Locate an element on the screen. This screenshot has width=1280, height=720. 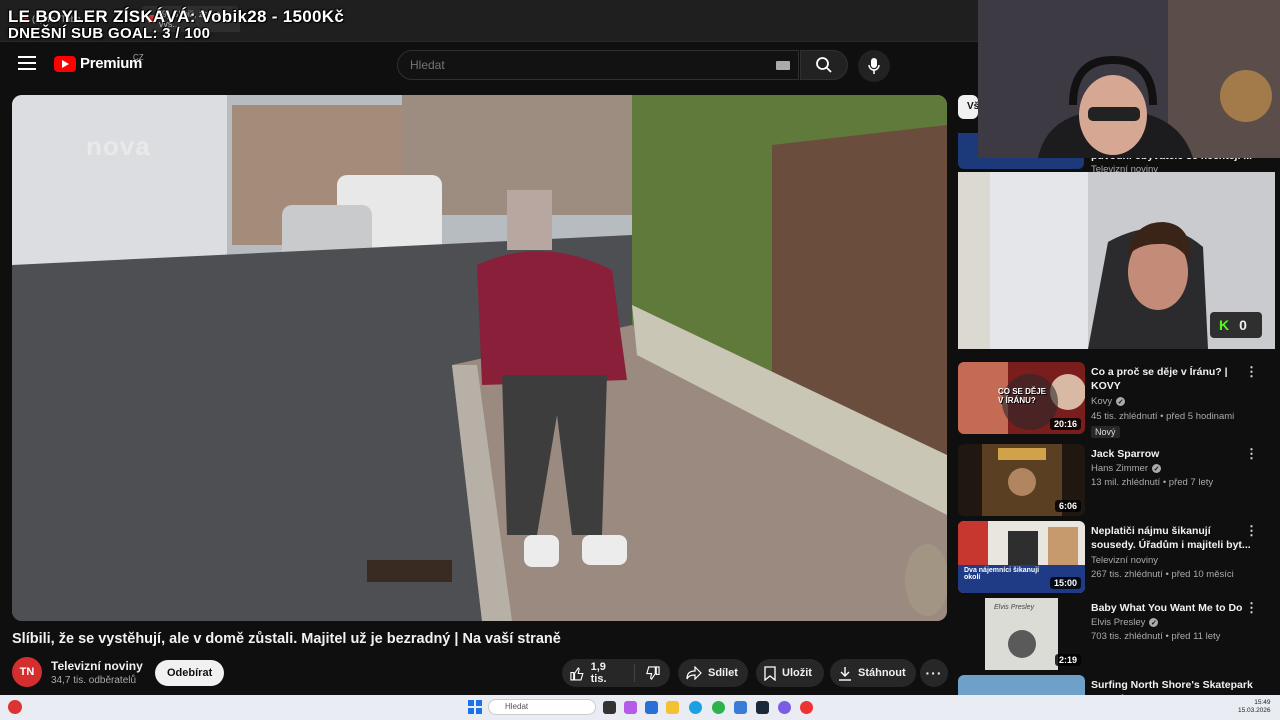
channel-label: Elvis Presley is located at coordinates (1118, 622).